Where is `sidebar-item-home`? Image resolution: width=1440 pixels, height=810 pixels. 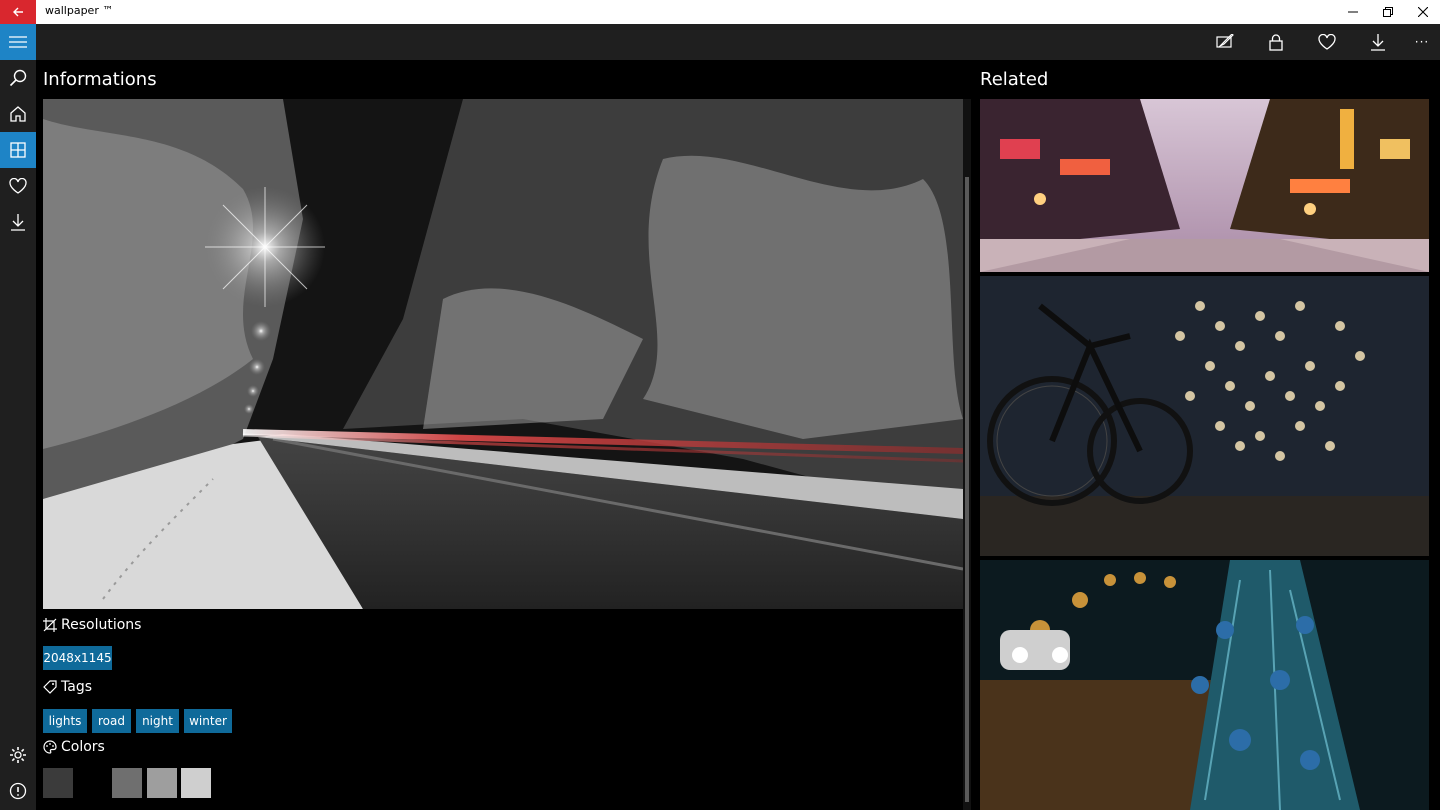 sidebar-item-home is located at coordinates (18, 114).